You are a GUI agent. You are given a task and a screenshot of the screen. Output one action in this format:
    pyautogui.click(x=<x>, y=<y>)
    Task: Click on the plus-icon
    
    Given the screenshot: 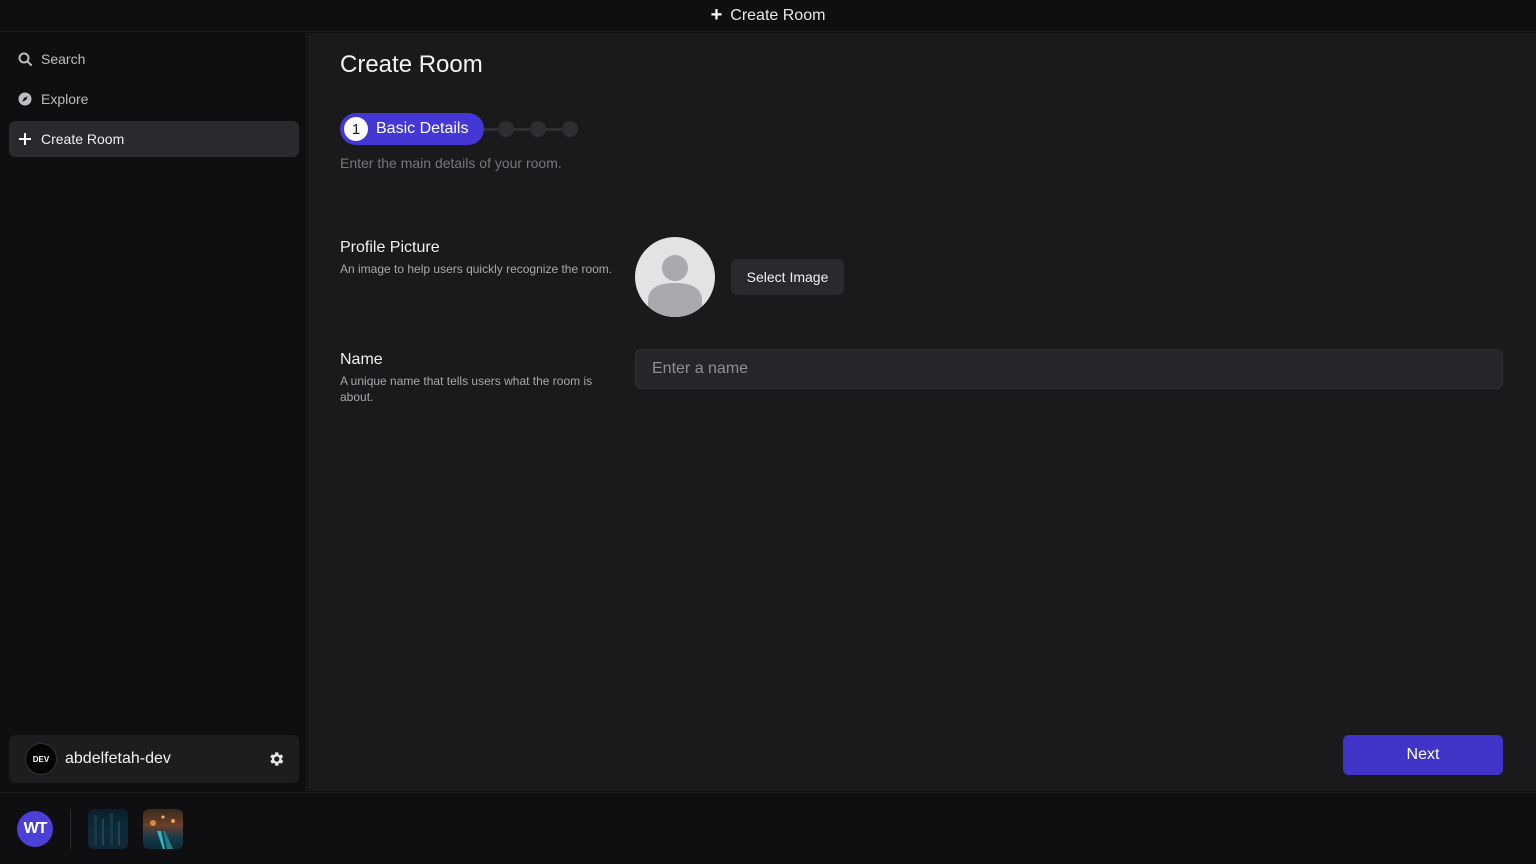 What is the action you would take?
    pyautogui.click(x=25, y=139)
    